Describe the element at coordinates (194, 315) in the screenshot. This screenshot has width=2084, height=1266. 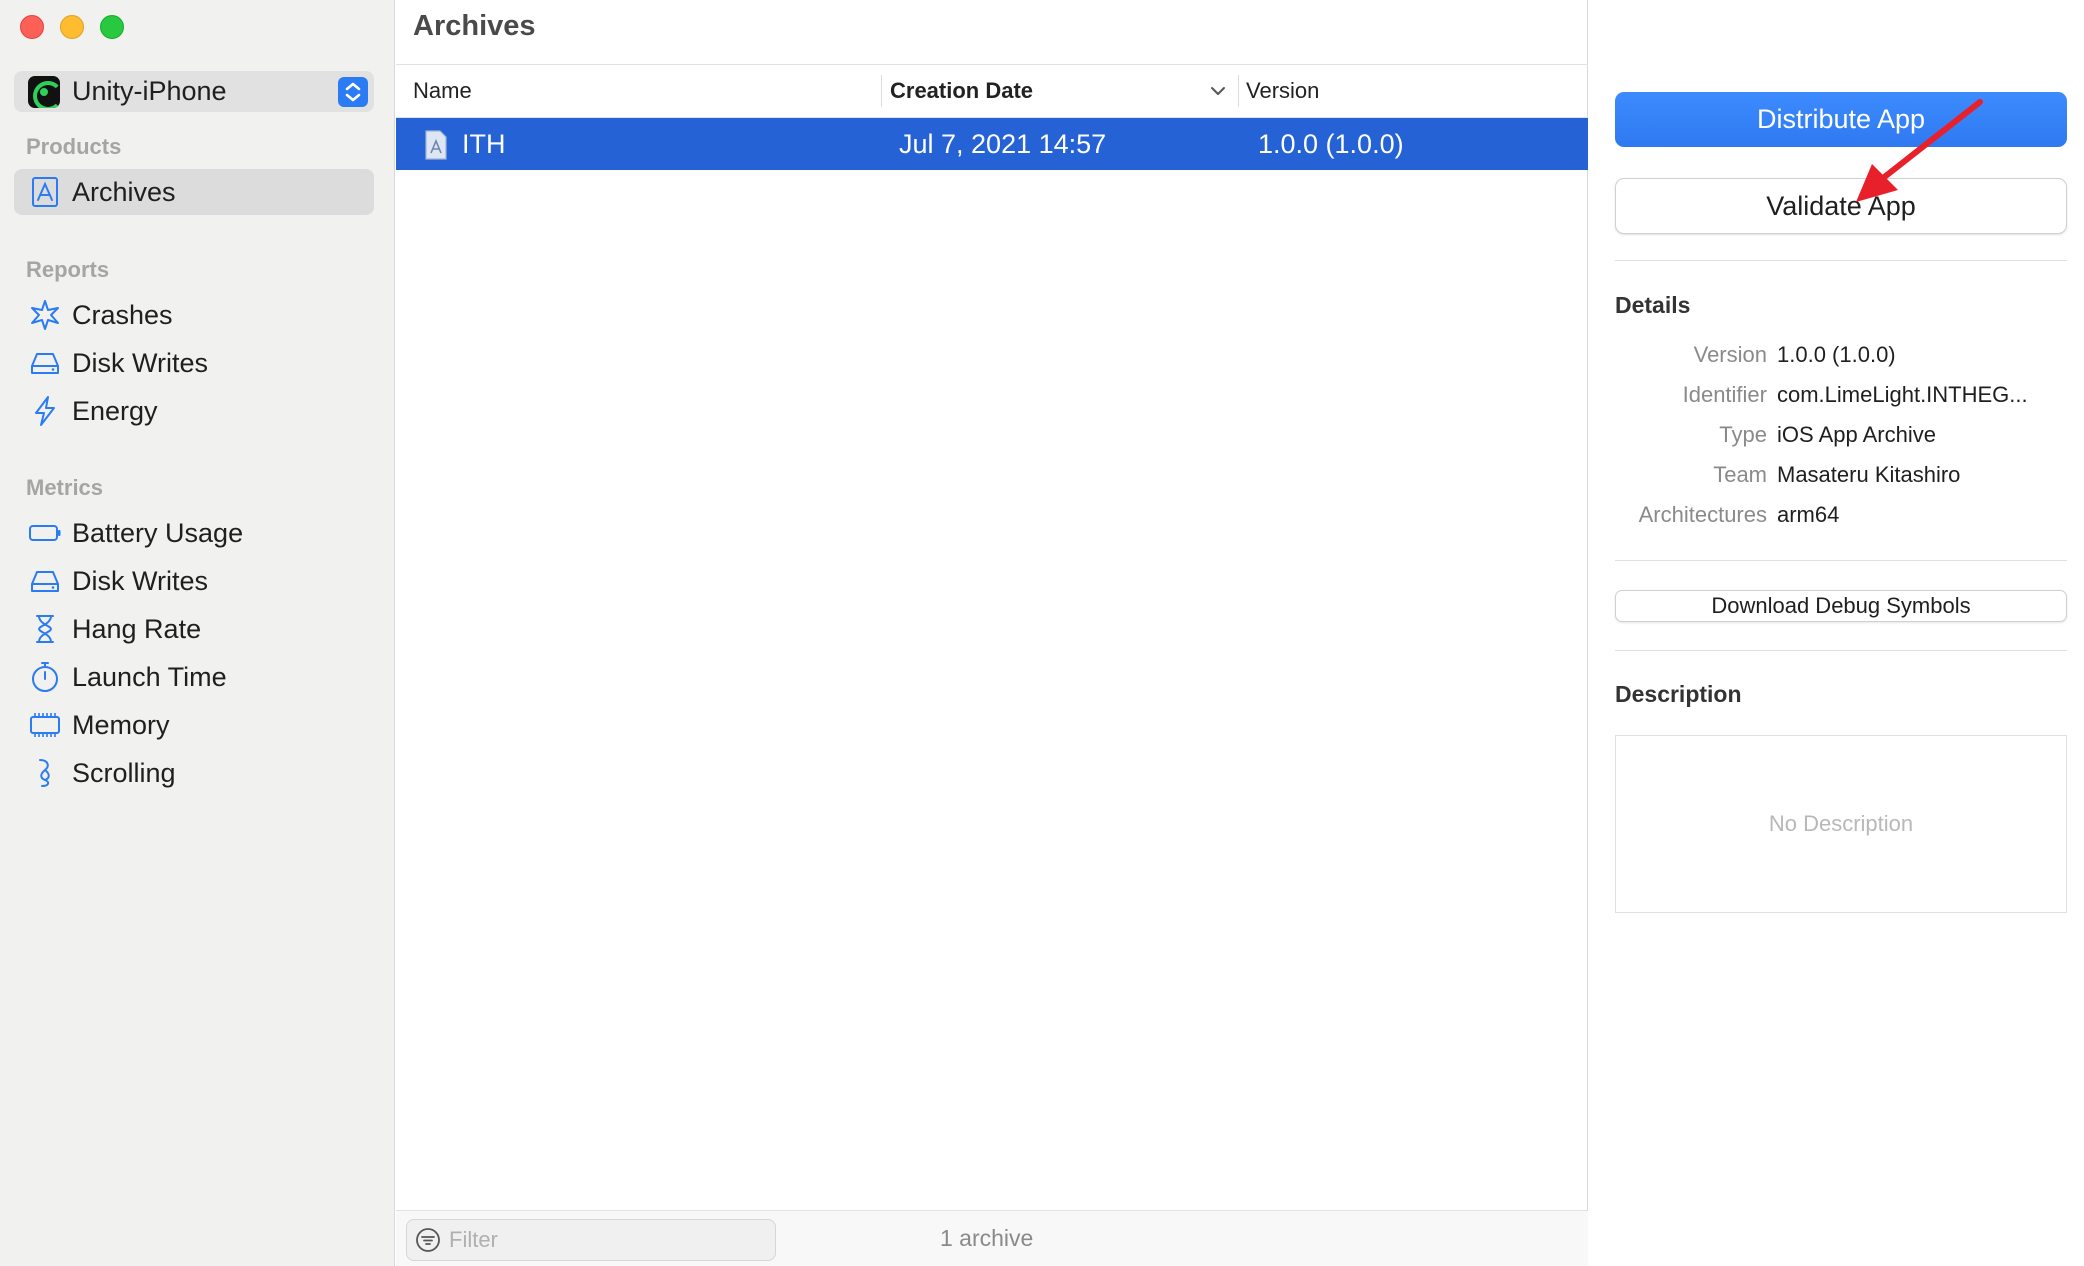
I see `sidebar-item-crashes: Crashes` at that location.